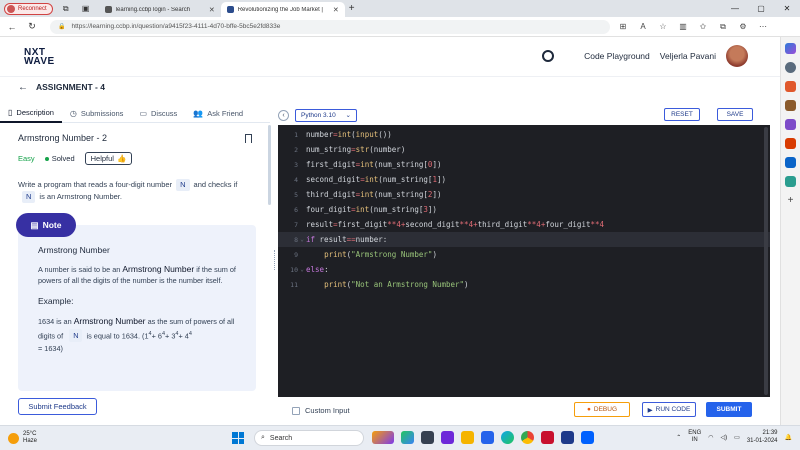  Describe the element at coordinates (218, 114) in the screenshot. I see `tab-ask-friend: 👥 Ask Friend` at that location.